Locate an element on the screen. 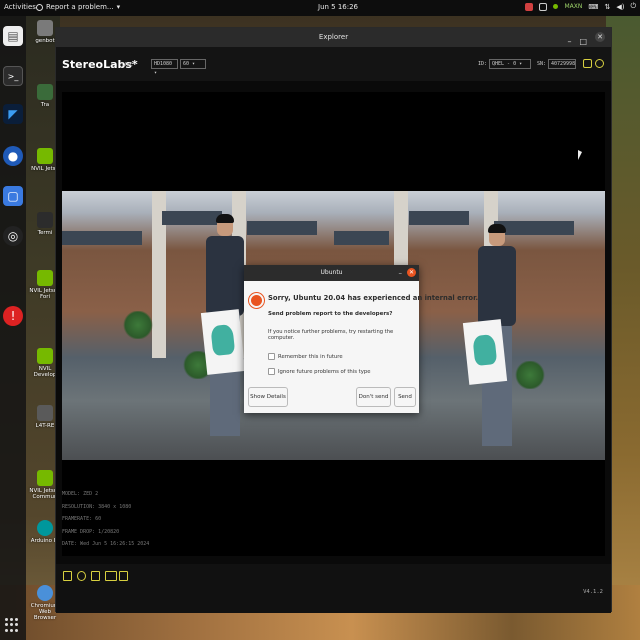  live-label: LIVE is located at coordinates (127, 65).